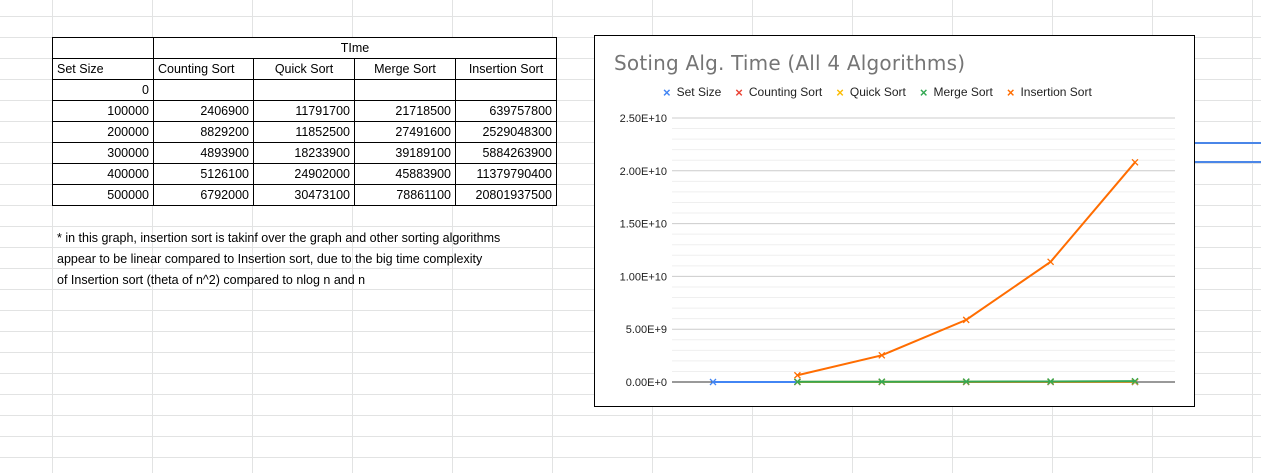 This screenshot has height=473, width=1261. I want to click on table-cell: 500000, so click(103, 195).